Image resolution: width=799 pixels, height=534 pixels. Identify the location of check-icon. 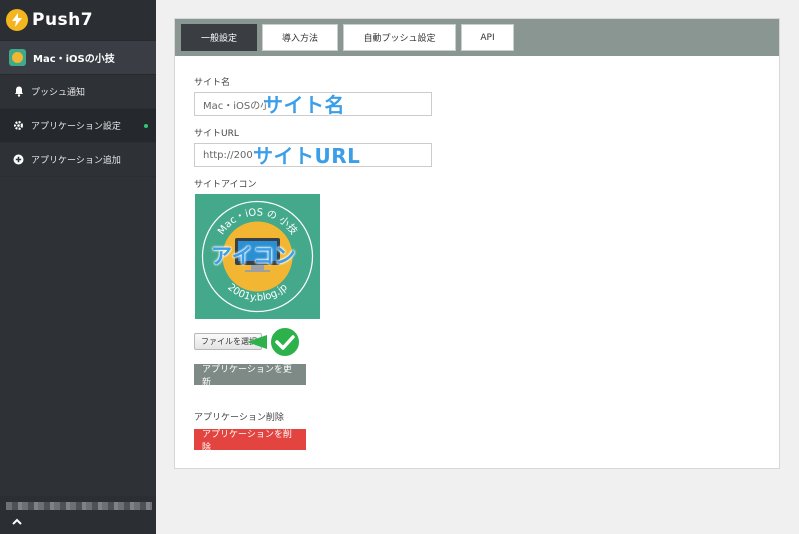
(275, 342).